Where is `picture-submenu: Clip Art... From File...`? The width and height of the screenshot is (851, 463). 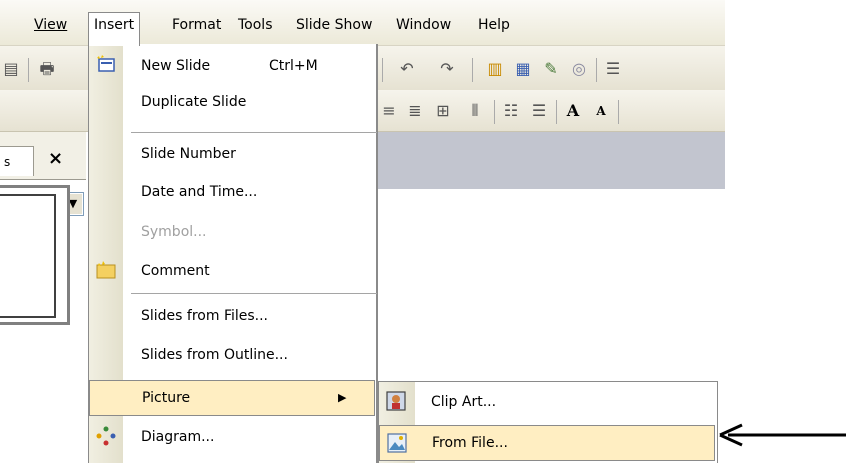
picture-submenu: Clip Art... From File... is located at coordinates (548, 422).